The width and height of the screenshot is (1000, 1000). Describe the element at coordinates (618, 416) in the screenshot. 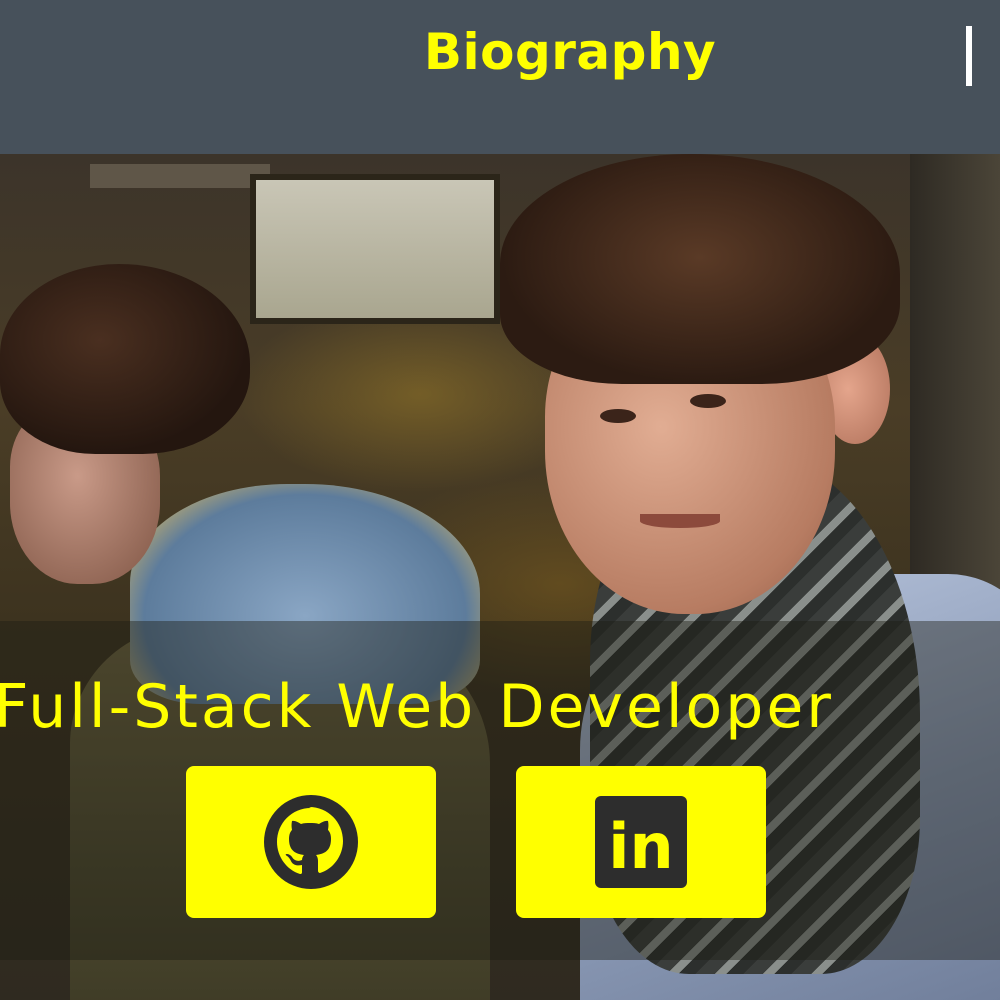

I see `right-person-eye-left` at that location.